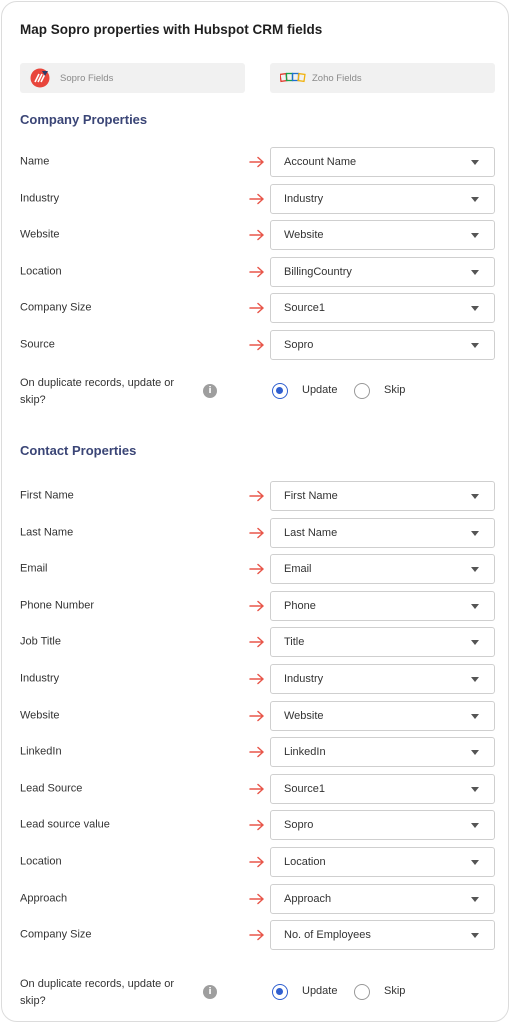 Image resolution: width=510 pixels, height=1024 pixels. What do you see at coordinates (311, 532) in the screenshot?
I see `field-select-value: Last Name` at bounding box center [311, 532].